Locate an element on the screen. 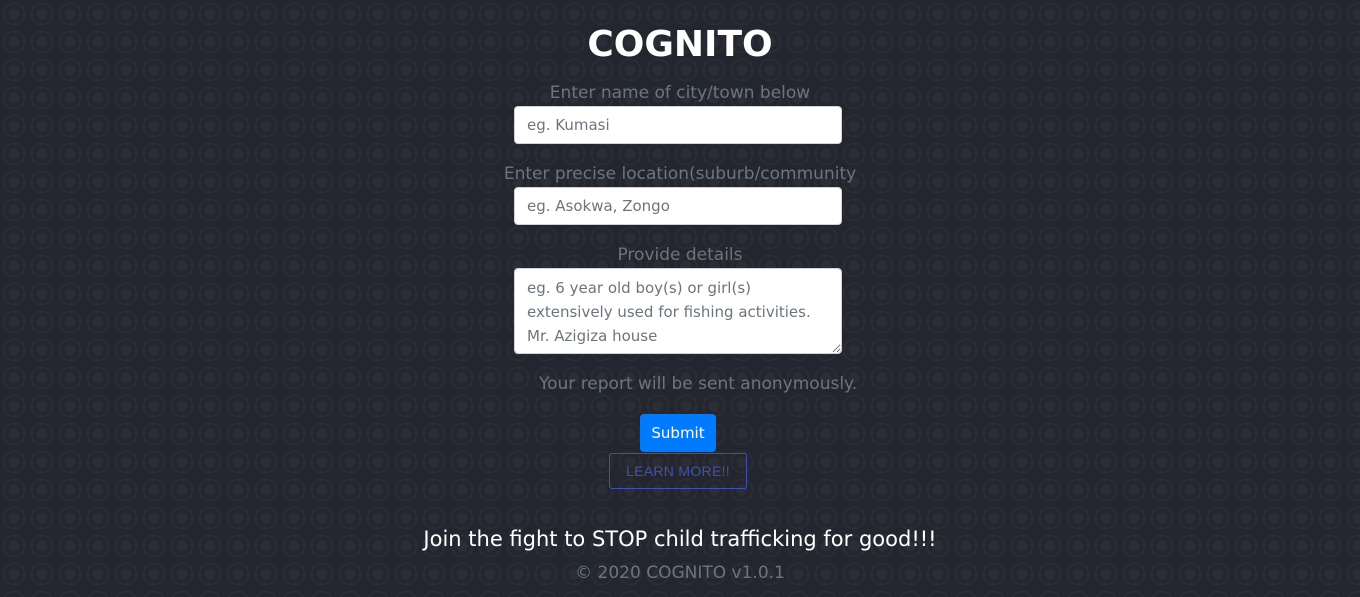 This screenshot has height=597, width=1360. details-label: Provide details is located at coordinates (680, 255).